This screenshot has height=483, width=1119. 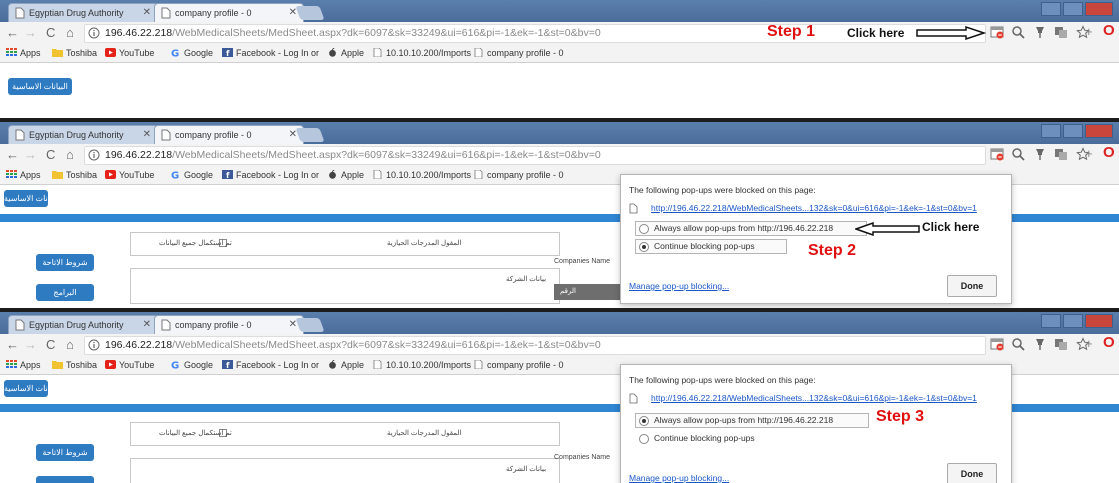 What do you see at coordinates (65, 479) in the screenshot?
I see `programs-button` at bounding box center [65, 479].